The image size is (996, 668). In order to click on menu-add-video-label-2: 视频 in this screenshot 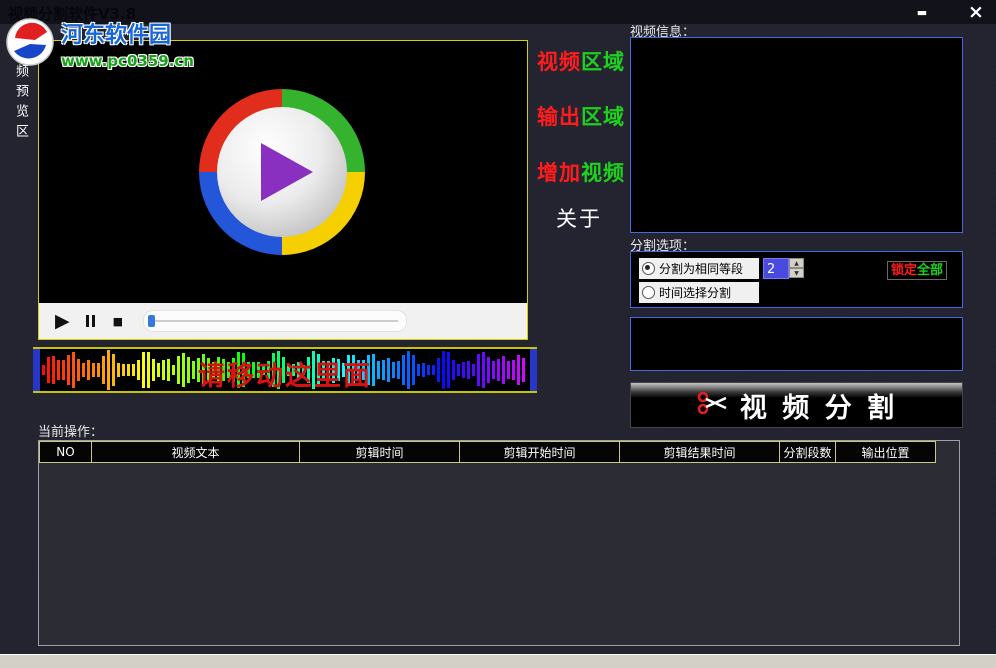, I will do `click(603, 173)`.